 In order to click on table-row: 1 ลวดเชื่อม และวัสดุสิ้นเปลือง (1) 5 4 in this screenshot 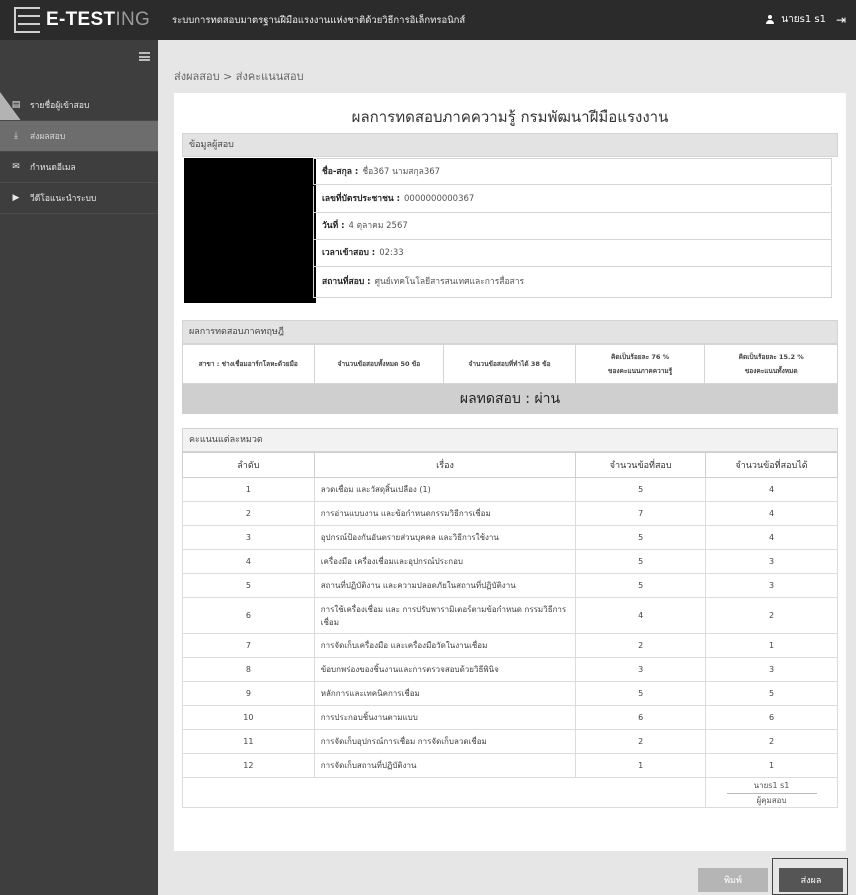, I will do `click(510, 489)`.